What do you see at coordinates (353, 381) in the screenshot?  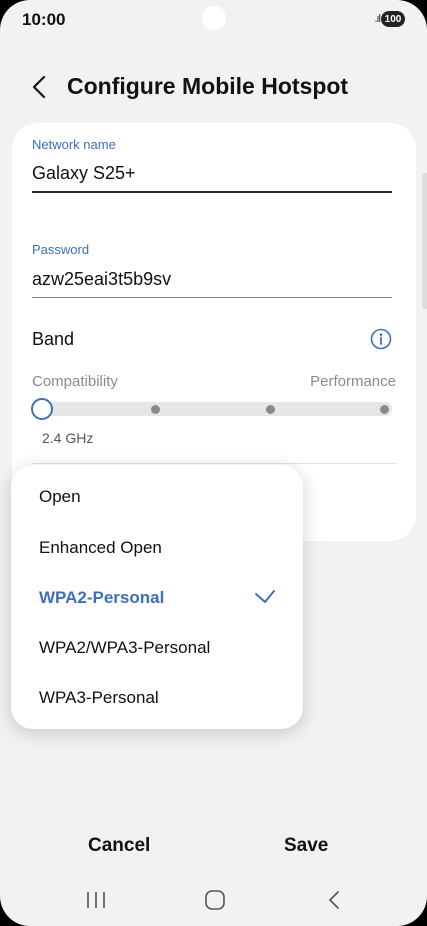 I see `performance-label: Performance` at bounding box center [353, 381].